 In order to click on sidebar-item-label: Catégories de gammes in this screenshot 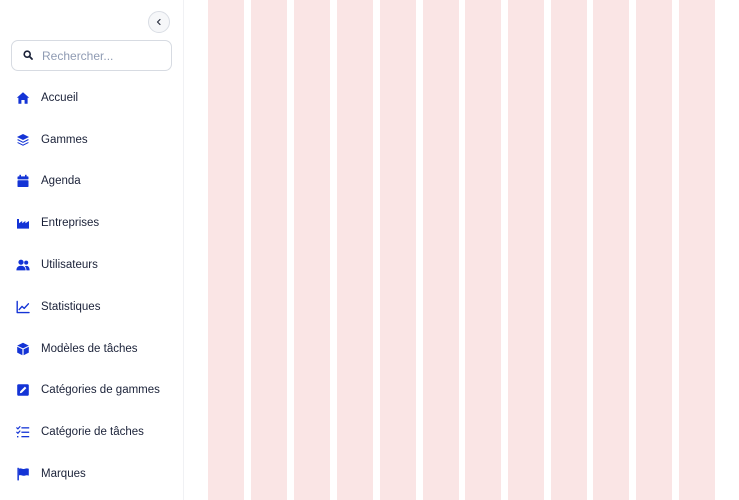, I will do `click(100, 390)`.